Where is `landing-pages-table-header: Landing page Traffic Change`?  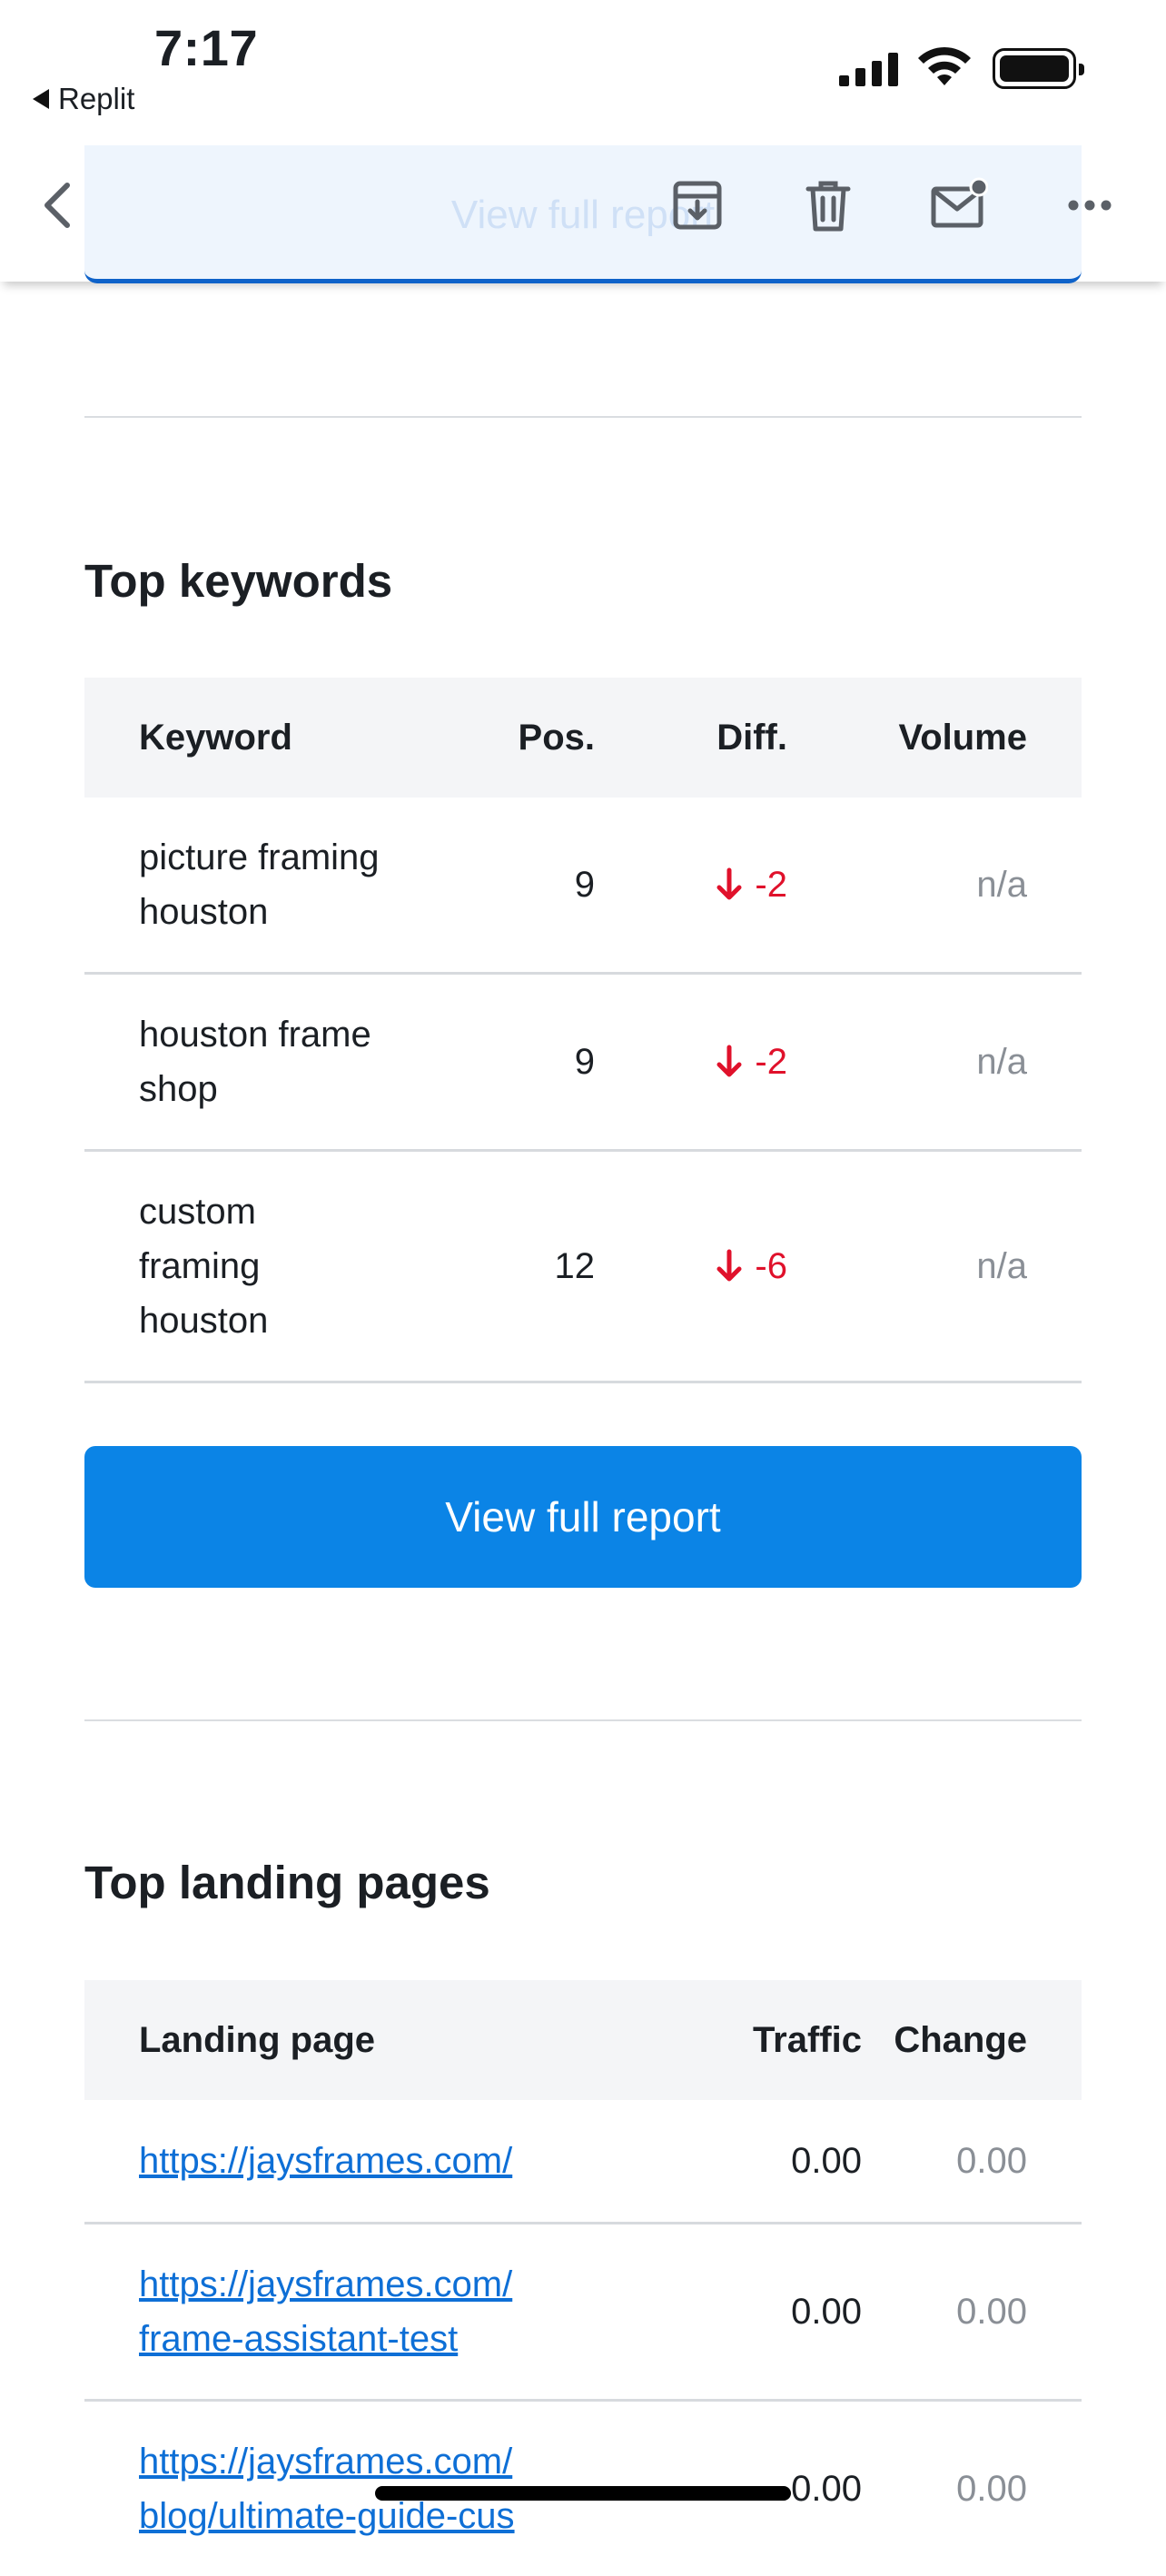 landing-pages-table-header: Landing page Traffic Change is located at coordinates (583, 2040).